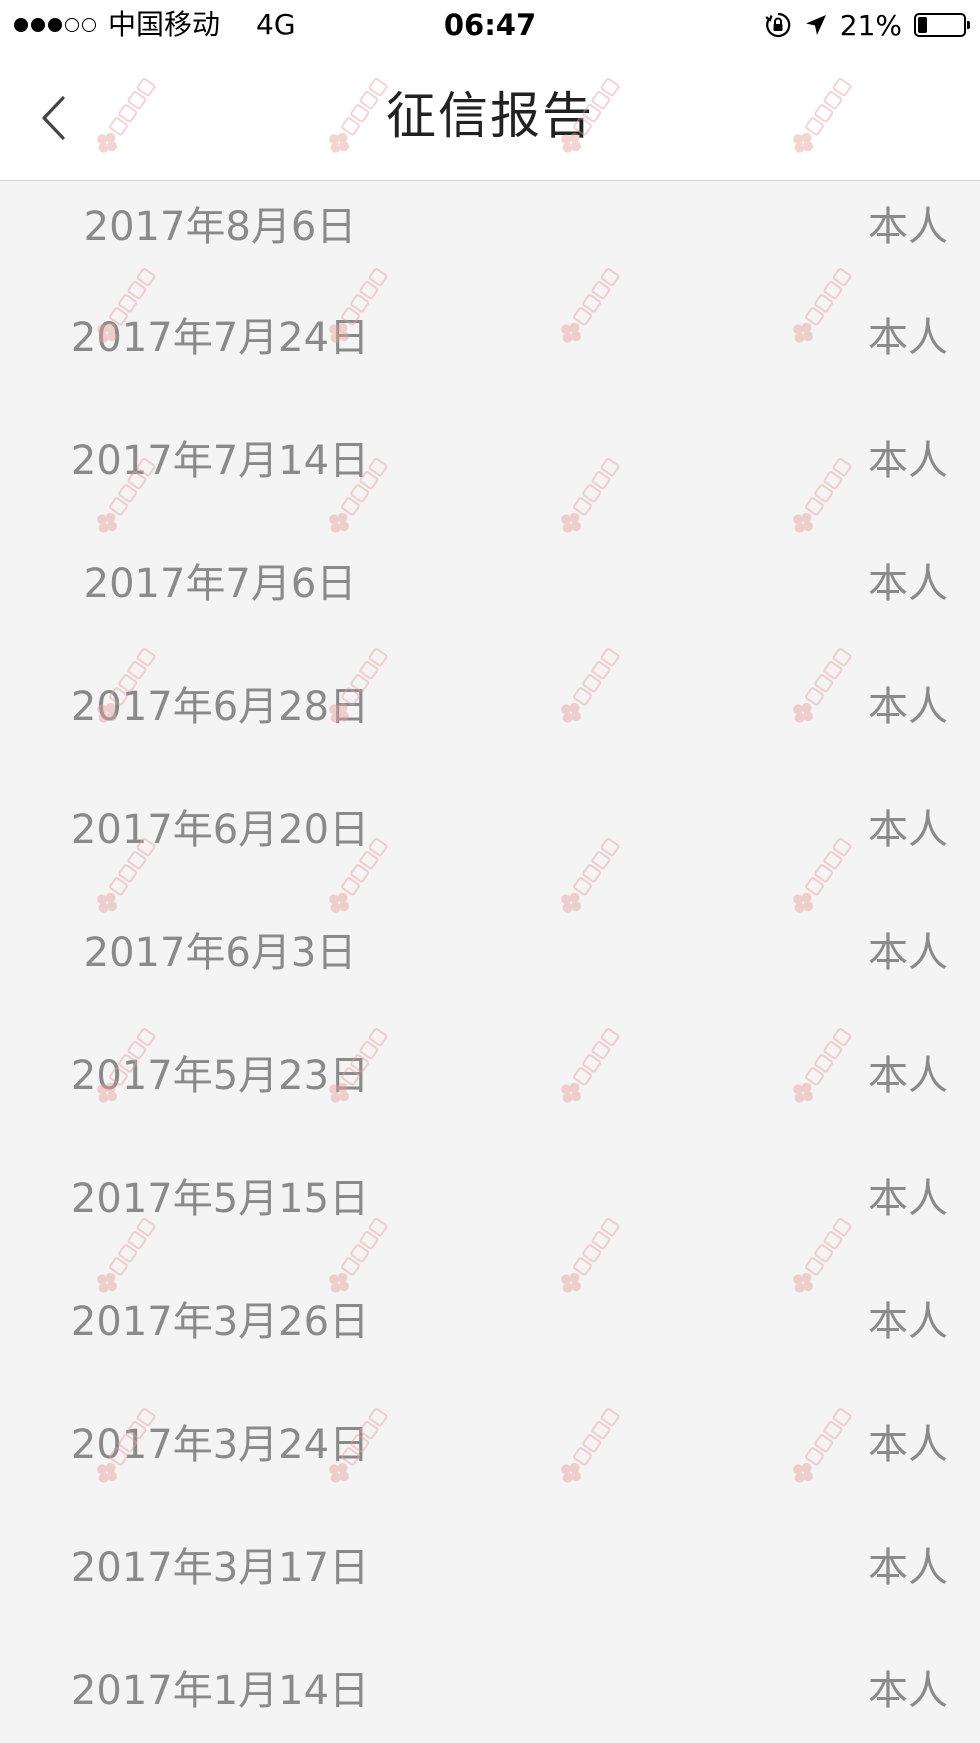 The image size is (980, 1743). What do you see at coordinates (490, 333) in the screenshot?
I see `report-row: 2017年7月24日 本人` at bounding box center [490, 333].